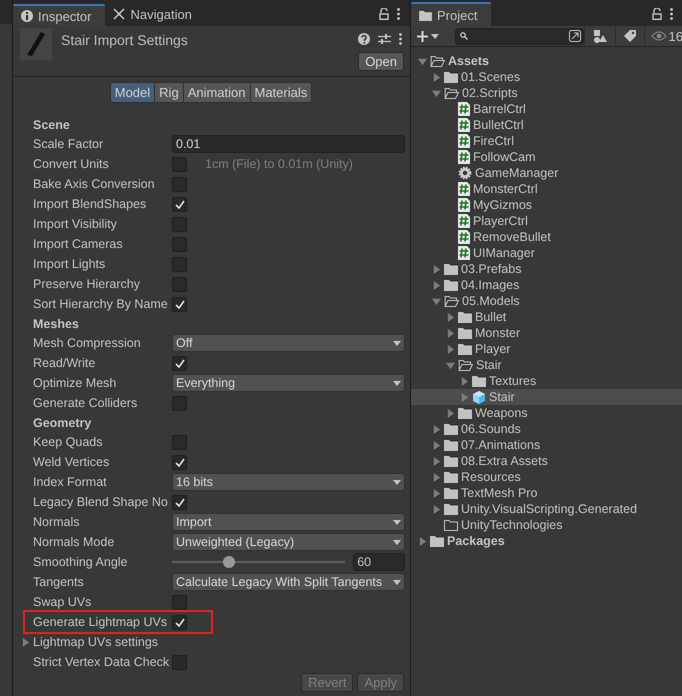  I want to click on dropdown: Everything, so click(288, 383).